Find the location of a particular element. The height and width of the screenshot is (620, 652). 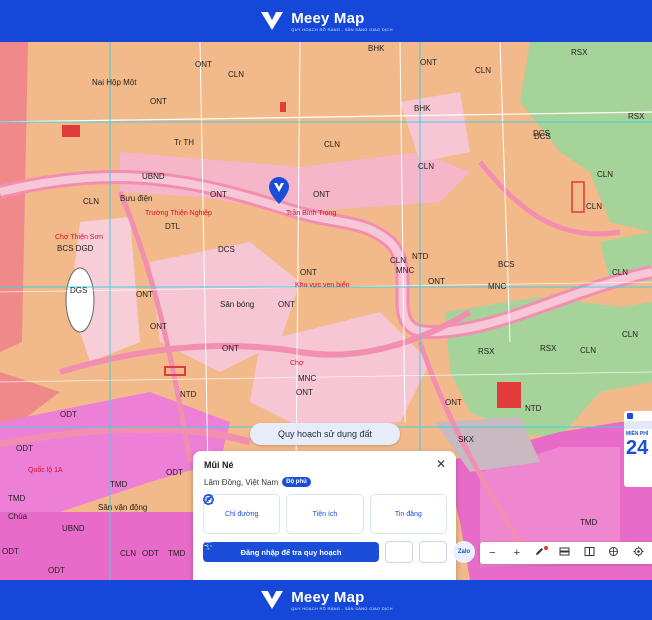

map-toolbar: − + is located at coordinates (566, 553).